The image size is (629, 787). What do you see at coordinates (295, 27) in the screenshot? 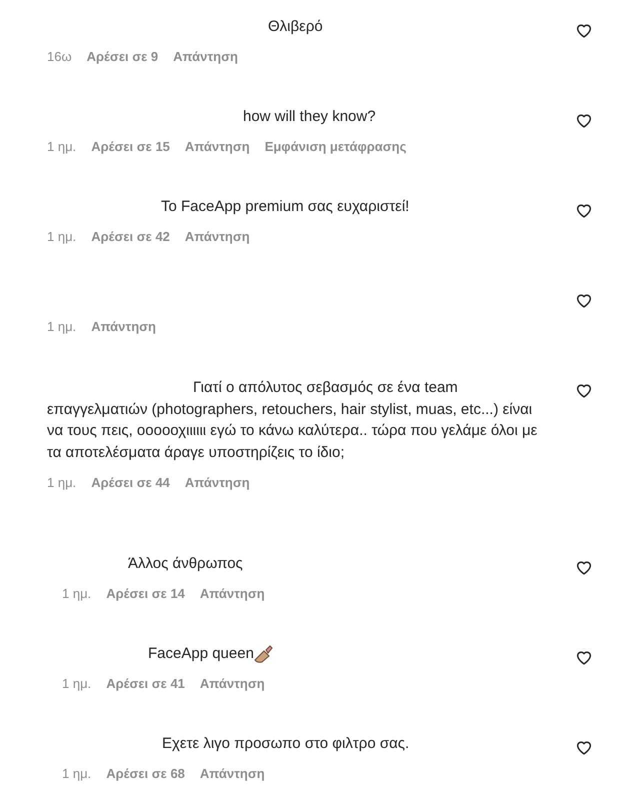
I see `comment-text: Θλιβερό` at bounding box center [295, 27].